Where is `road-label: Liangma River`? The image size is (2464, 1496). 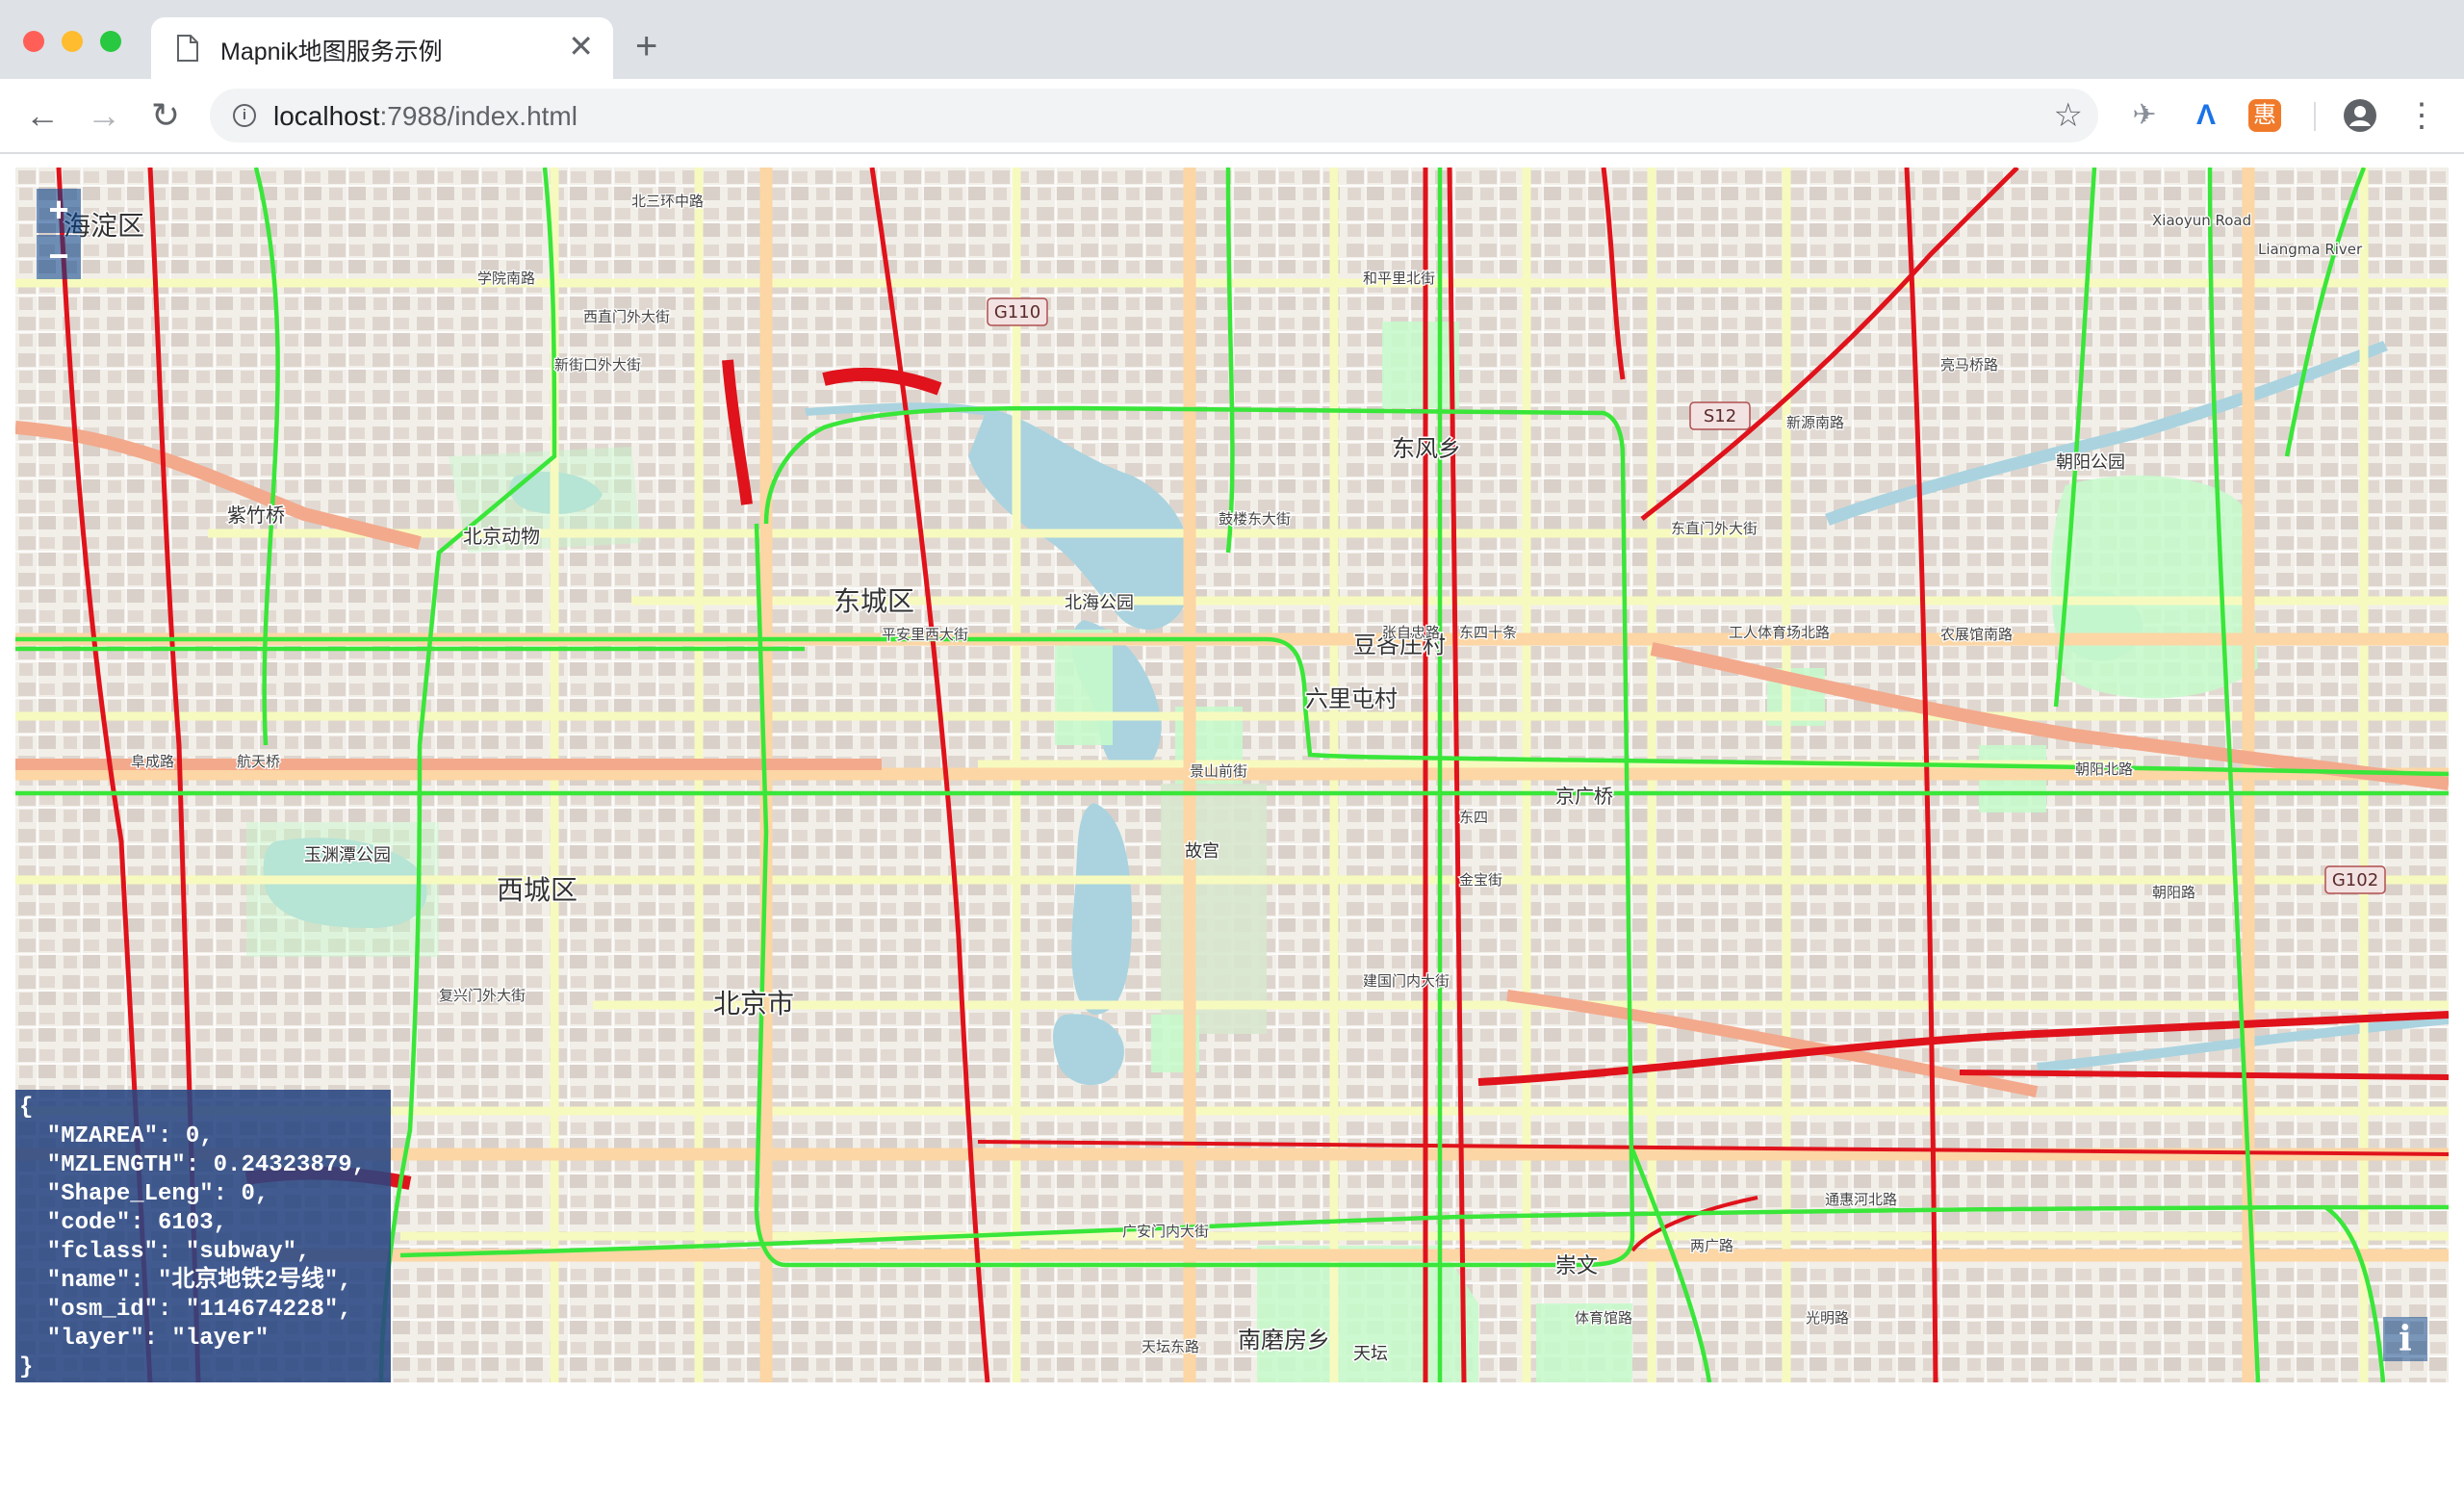
road-label: Liangma River is located at coordinates (2310, 249).